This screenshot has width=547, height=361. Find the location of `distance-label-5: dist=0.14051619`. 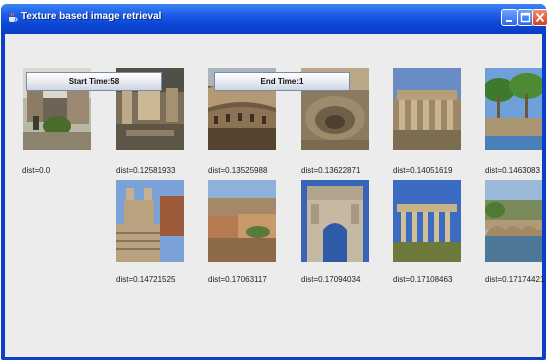

distance-label-5: dist=0.14051619 is located at coordinates (423, 170).